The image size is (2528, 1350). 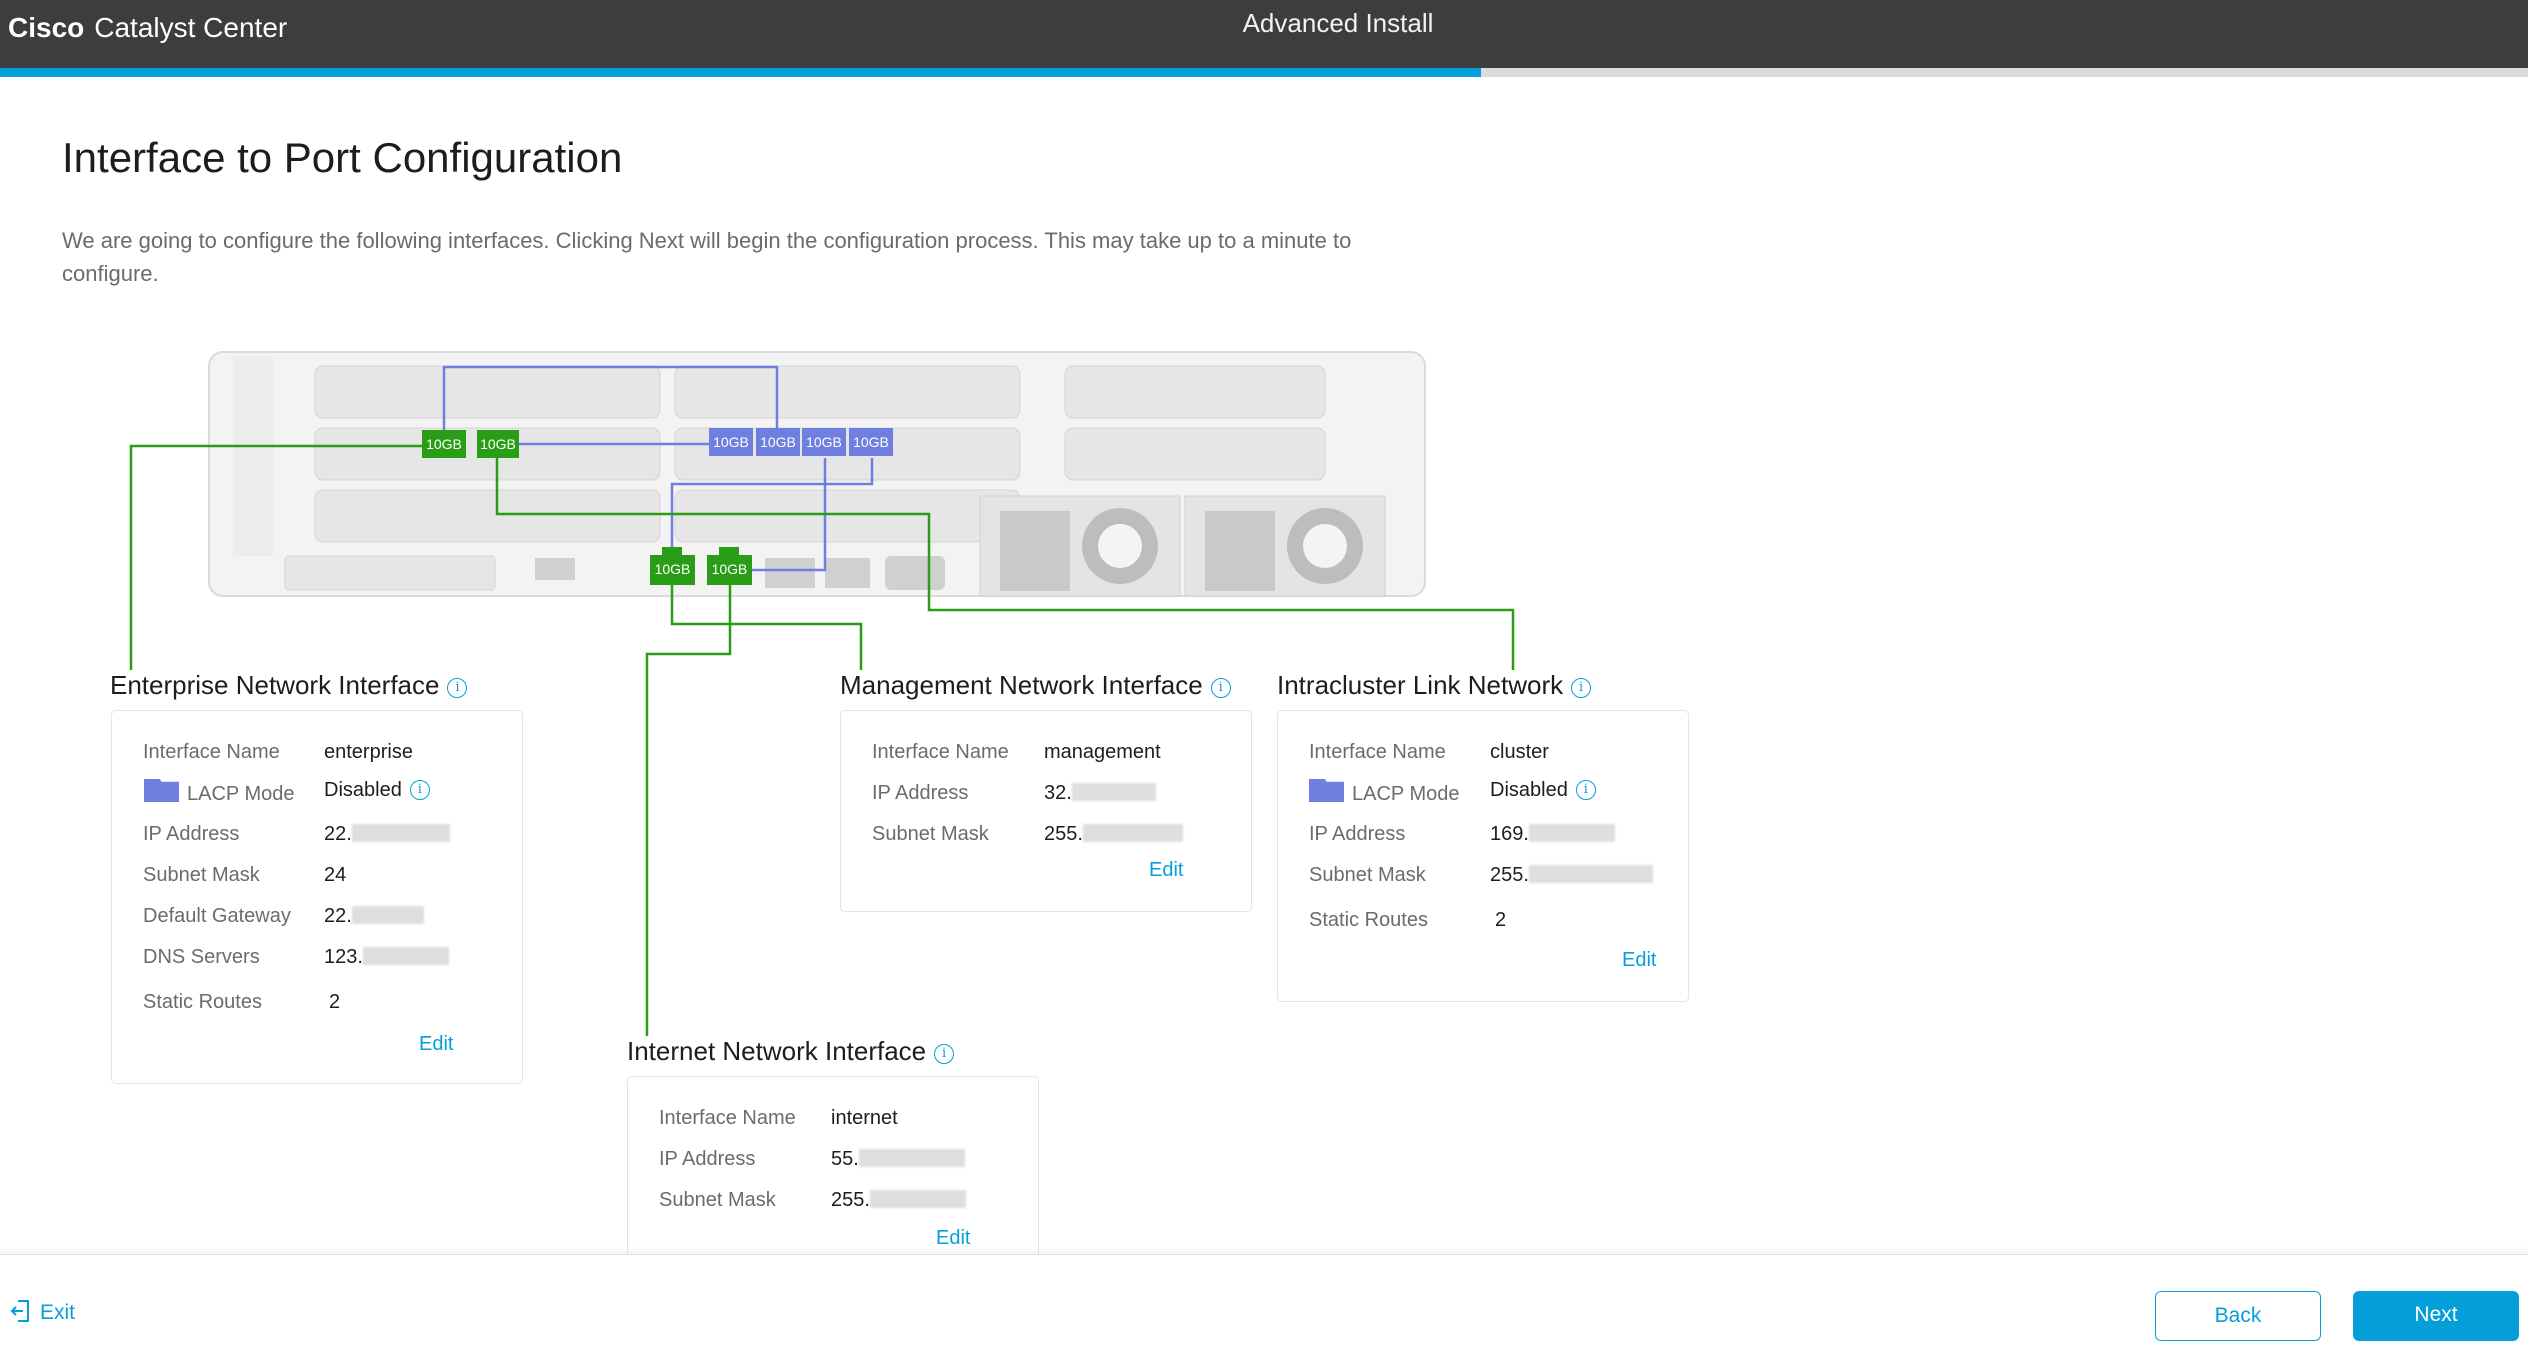 I want to click on enterprise-title-text: Enterprise Network Interface, so click(x=275, y=685).